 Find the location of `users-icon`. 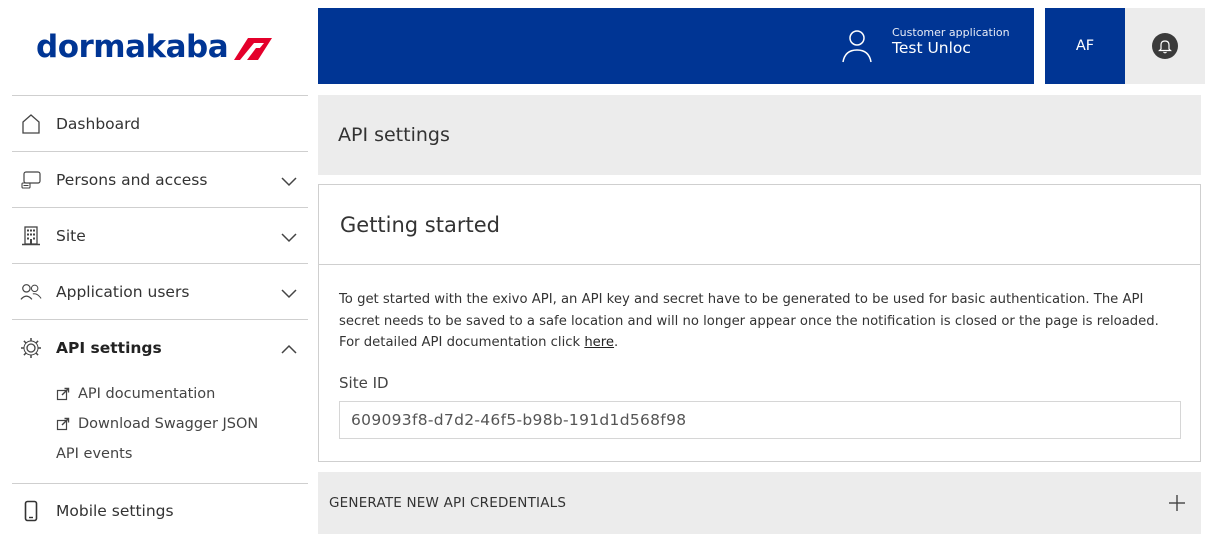

users-icon is located at coordinates (31, 292).